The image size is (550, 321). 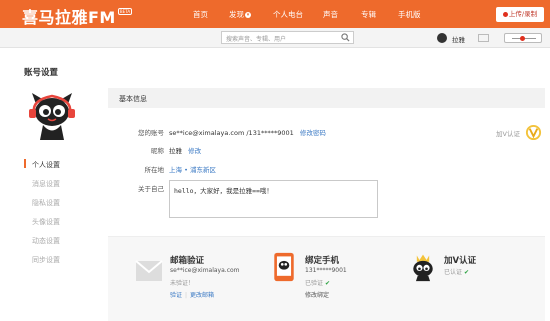 I want to click on nickname-row: 拉雅 修改, so click(x=185, y=150).